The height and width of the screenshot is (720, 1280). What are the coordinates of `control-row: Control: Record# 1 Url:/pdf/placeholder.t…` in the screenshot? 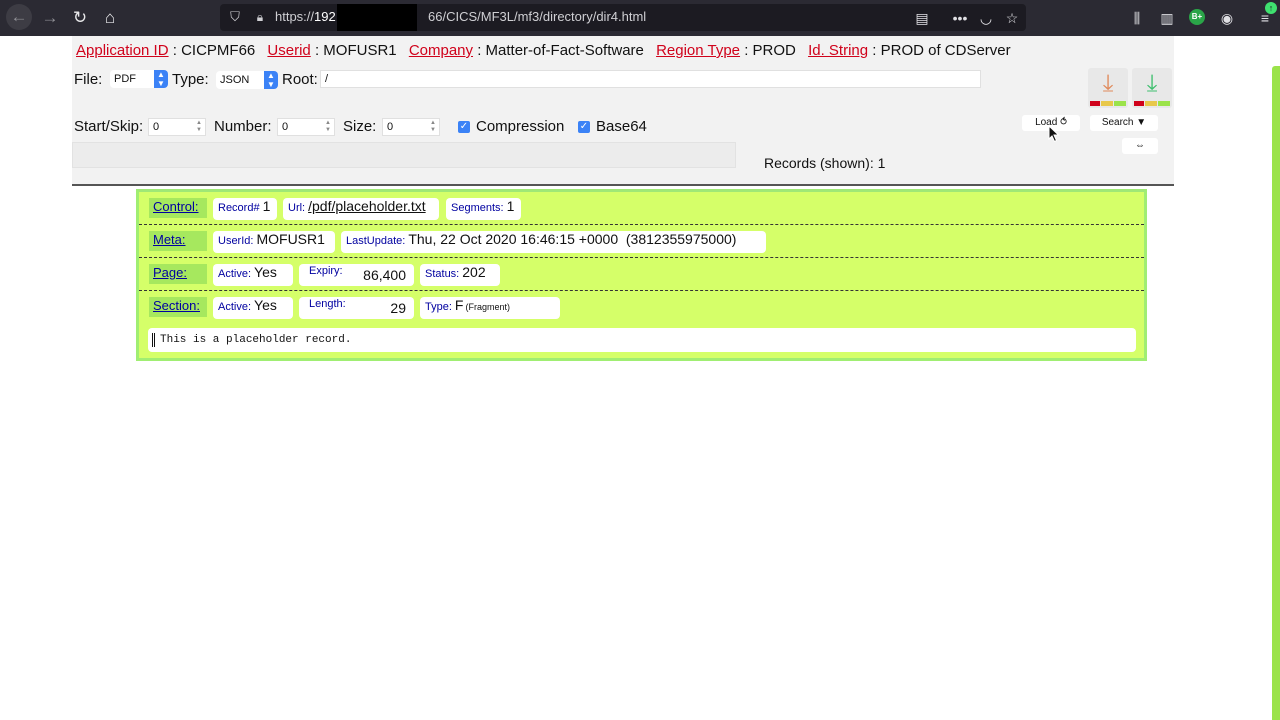 It's located at (641, 208).